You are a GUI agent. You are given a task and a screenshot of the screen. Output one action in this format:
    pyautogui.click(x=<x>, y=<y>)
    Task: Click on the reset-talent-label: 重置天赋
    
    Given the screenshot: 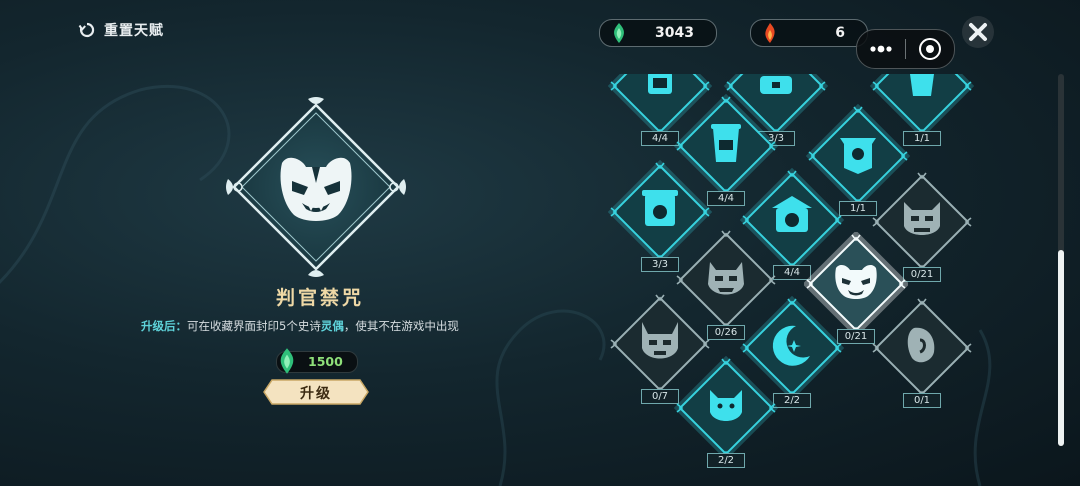 What is the action you would take?
    pyautogui.click(x=134, y=31)
    